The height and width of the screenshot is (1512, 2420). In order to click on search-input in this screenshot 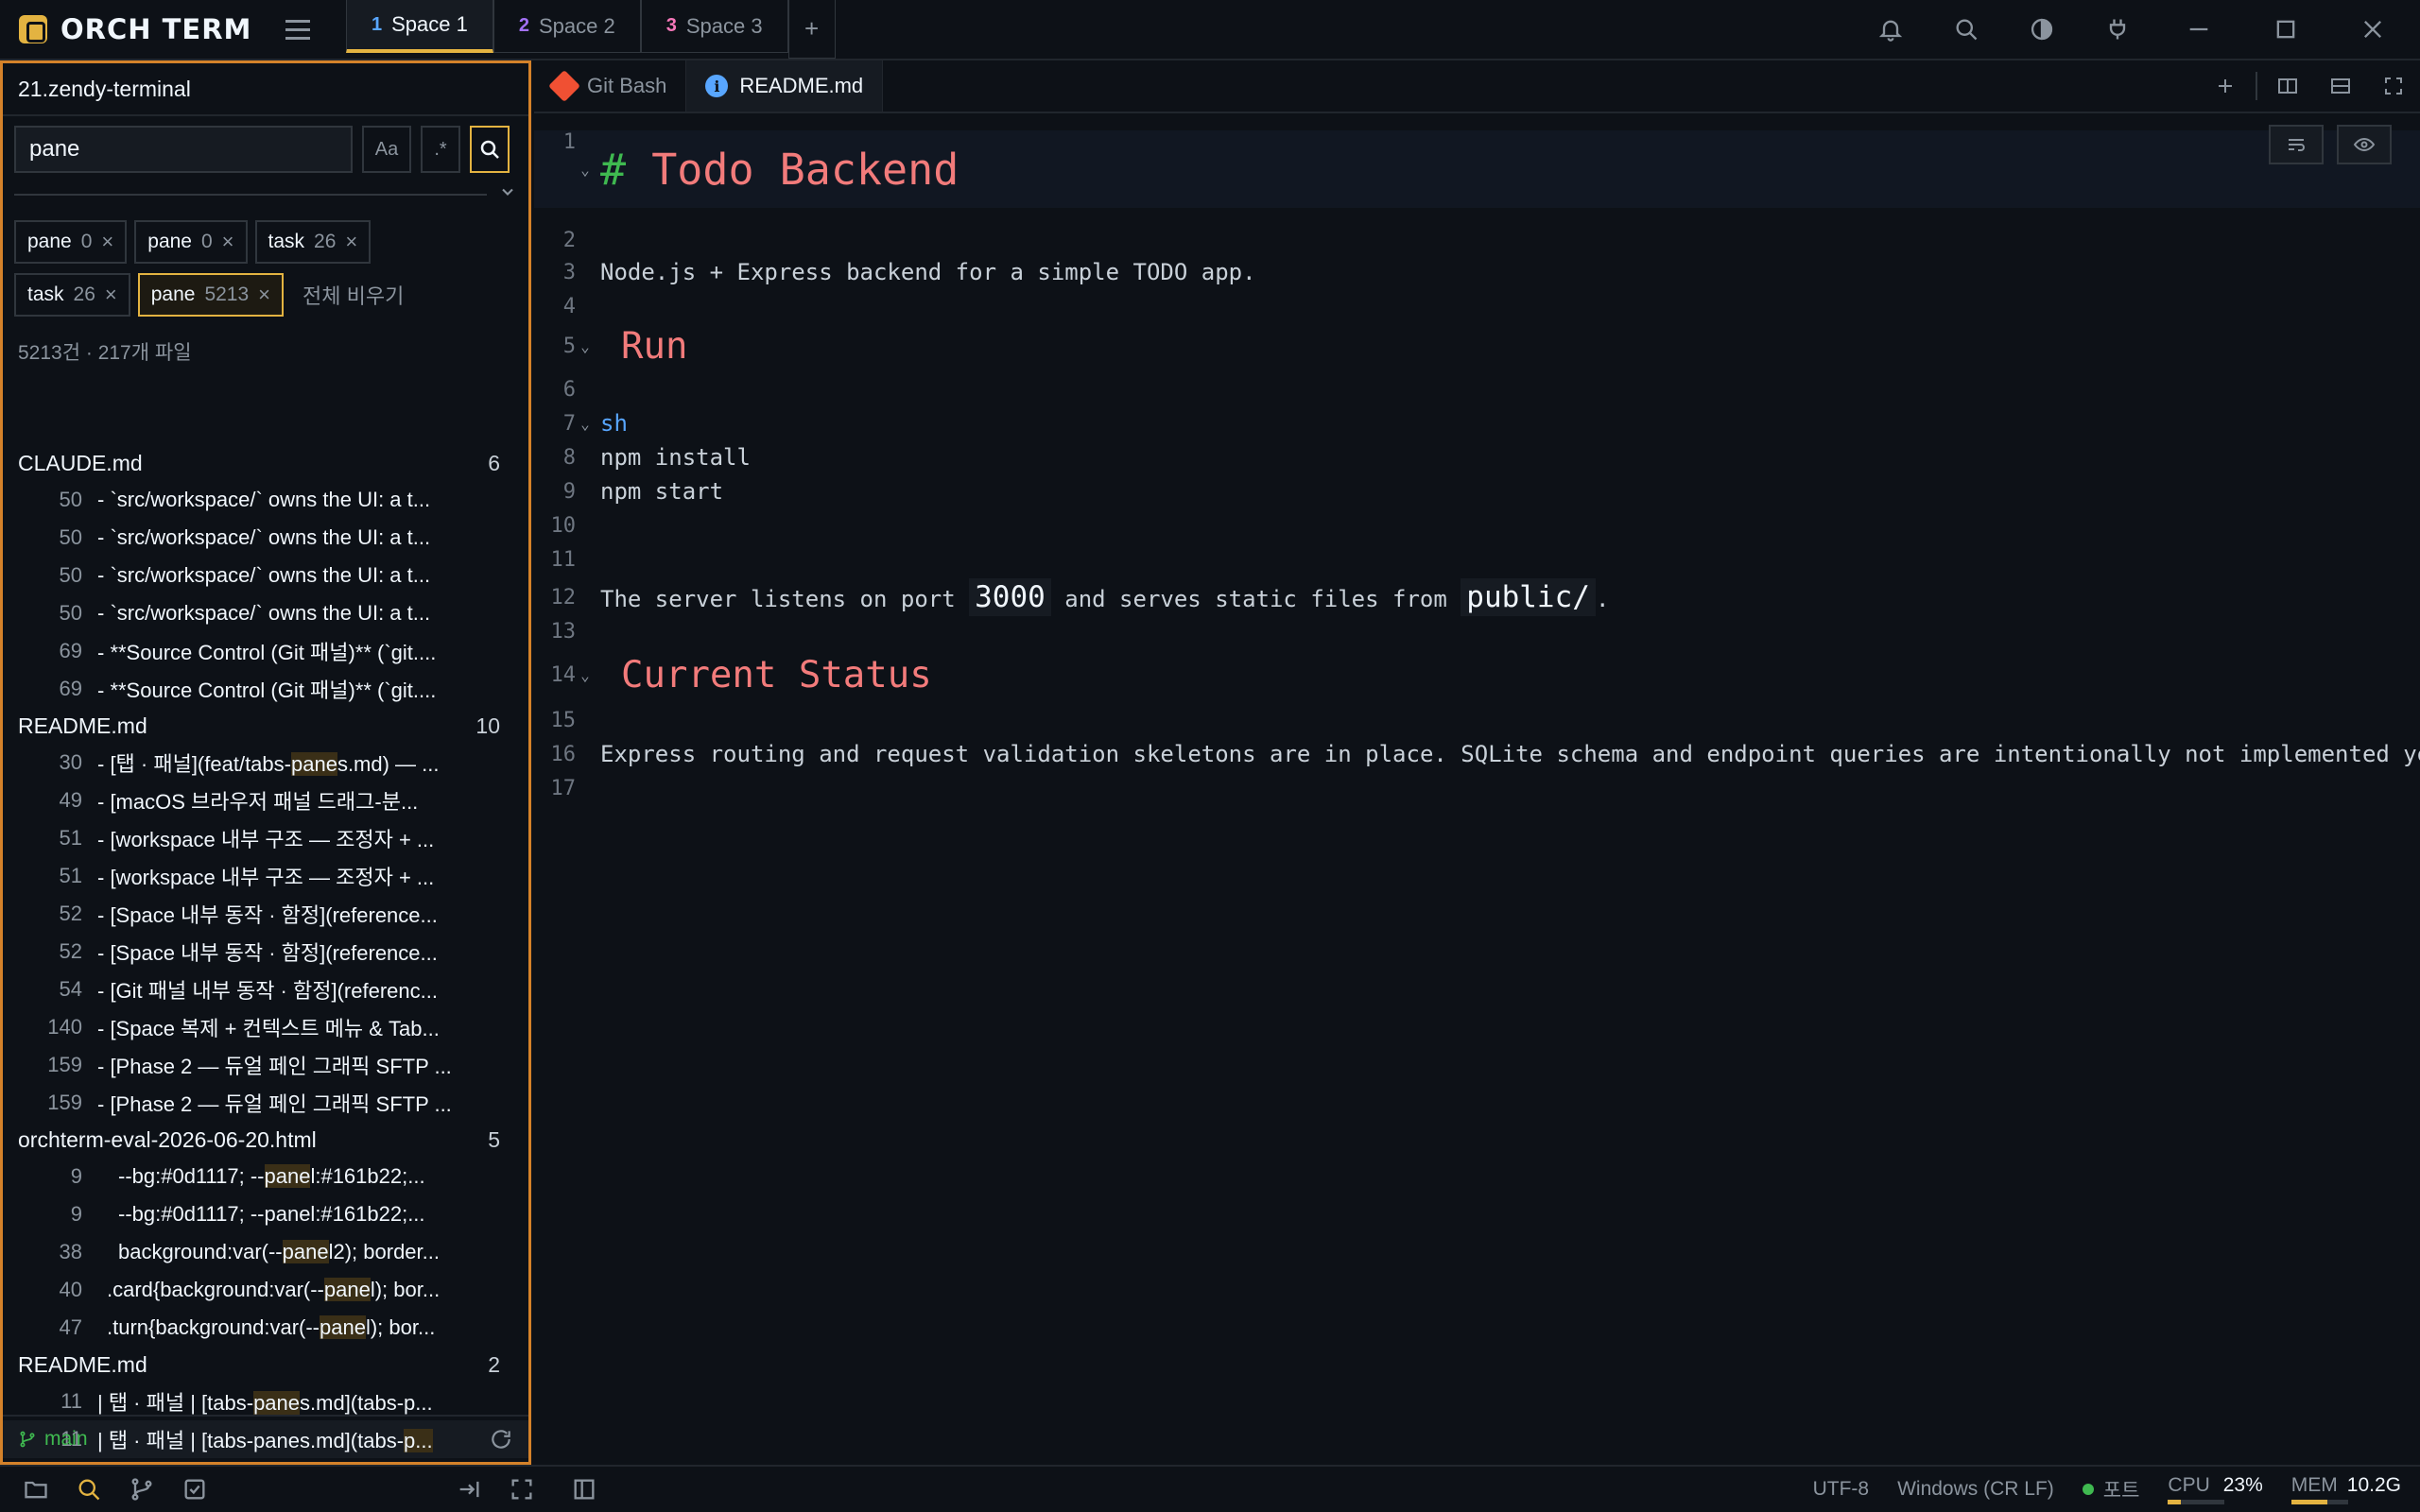, I will do `click(183, 149)`.